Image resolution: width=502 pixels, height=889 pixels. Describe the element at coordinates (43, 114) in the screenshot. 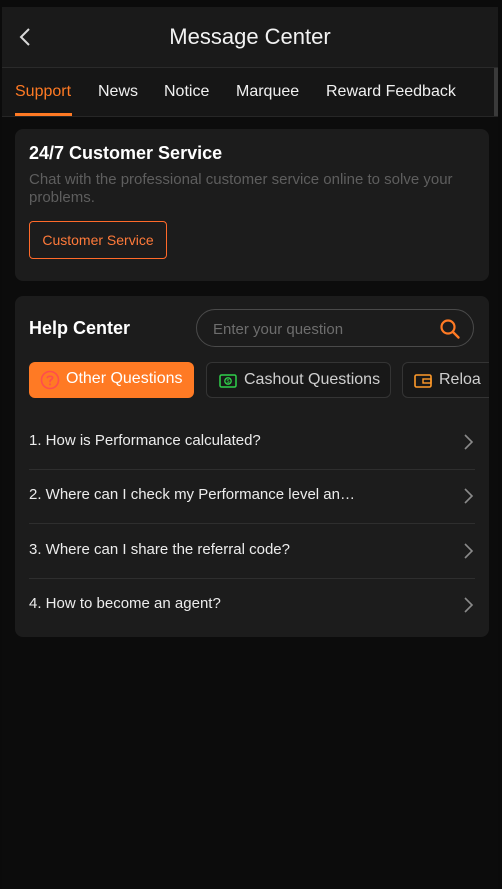

I see `active-tab-indicator` at that location.